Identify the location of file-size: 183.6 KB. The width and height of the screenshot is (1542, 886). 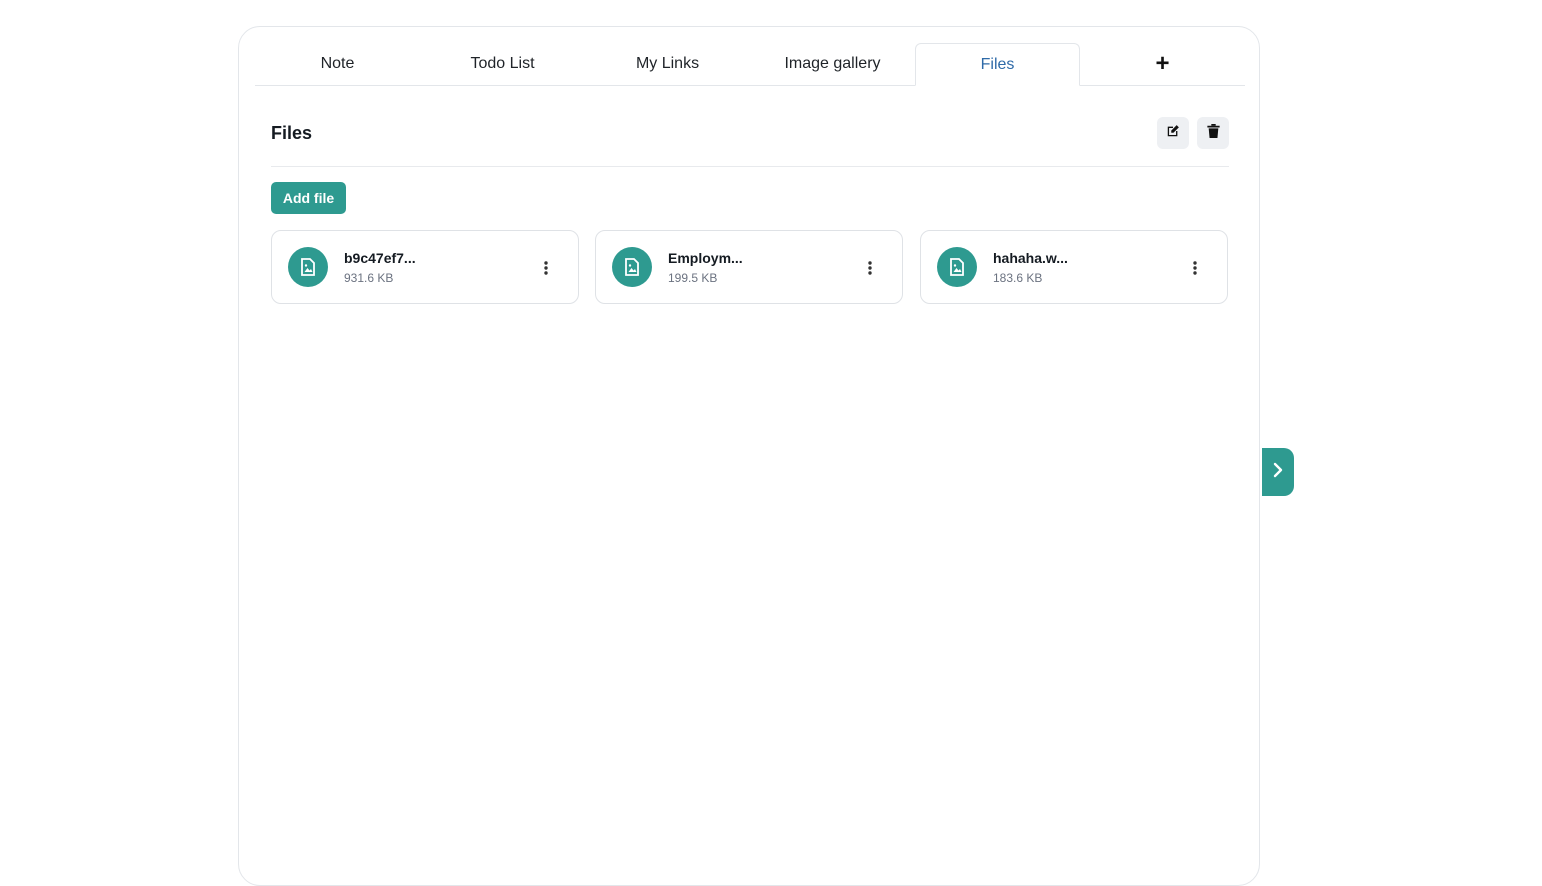
(1018, 278).